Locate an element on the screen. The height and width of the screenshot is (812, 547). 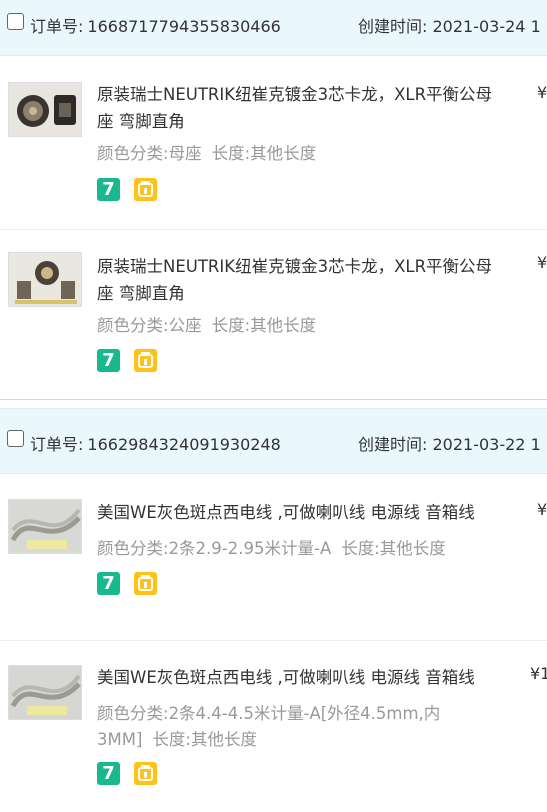
created-time-value: 2021-03-24 1 is located at coordinates (486, 26).